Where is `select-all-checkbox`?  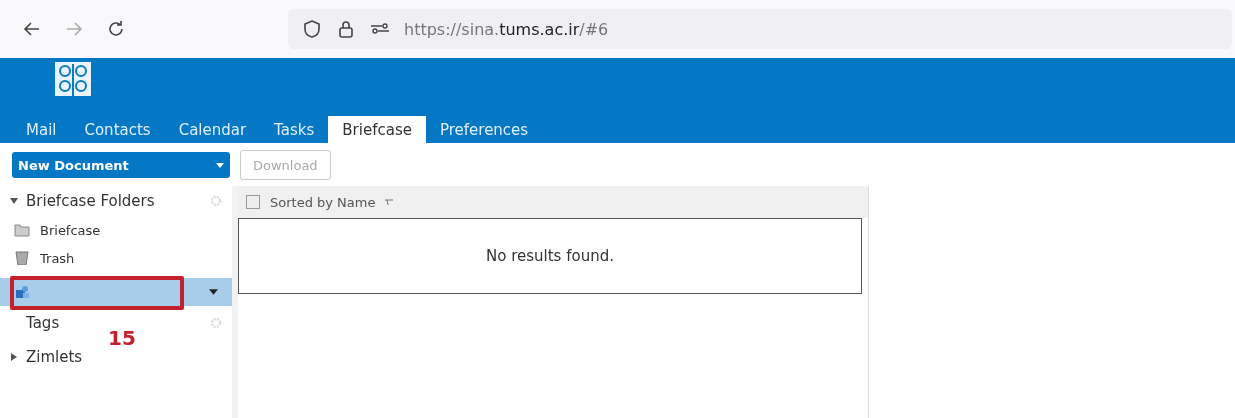
select-all-checkbox is located at coordinates (253, 202).